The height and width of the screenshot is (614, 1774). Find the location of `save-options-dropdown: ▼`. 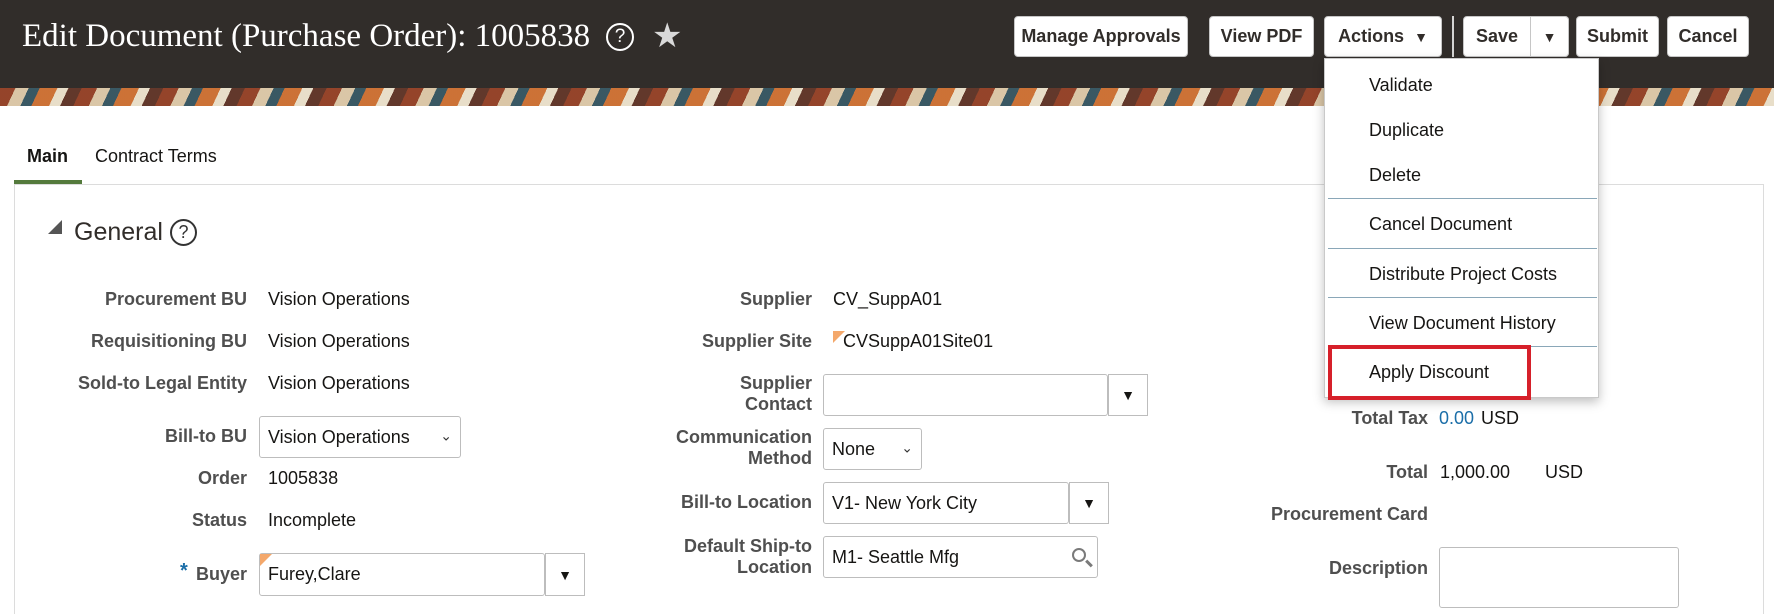

save-options-dropdown: ▼ is located at coordinates (1550, 36).